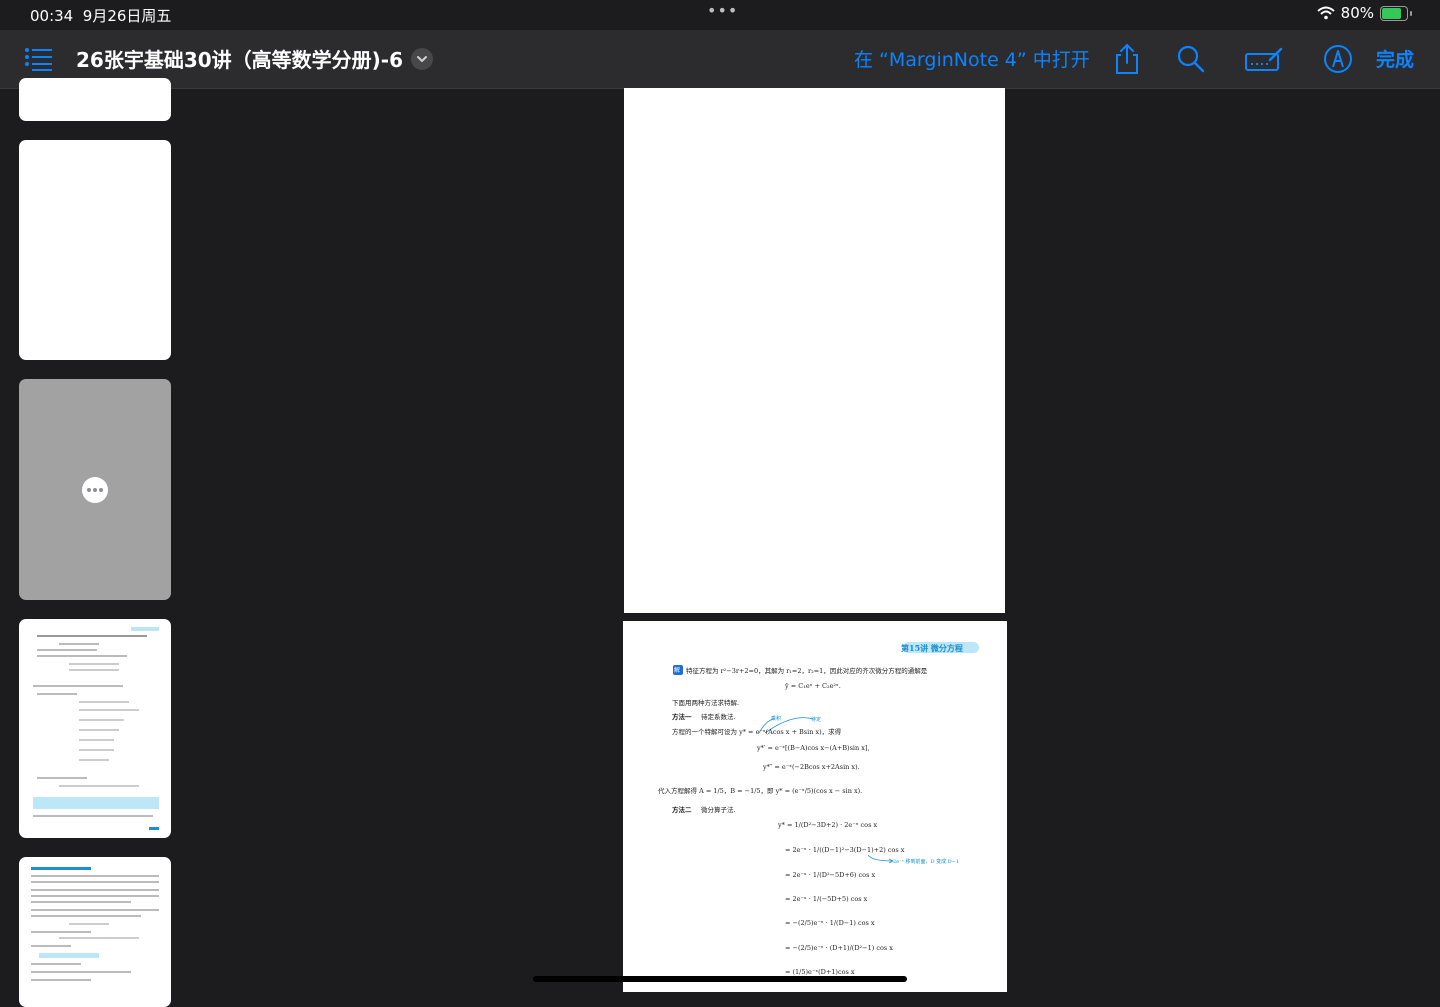 The image size is (1440, 1007). Describe the element at coordinates (813, 748) in the screenshot. I see `equation: y*′ = e⁻ˣ[(B−A)cos x−(A+B)sin x],` at that location.